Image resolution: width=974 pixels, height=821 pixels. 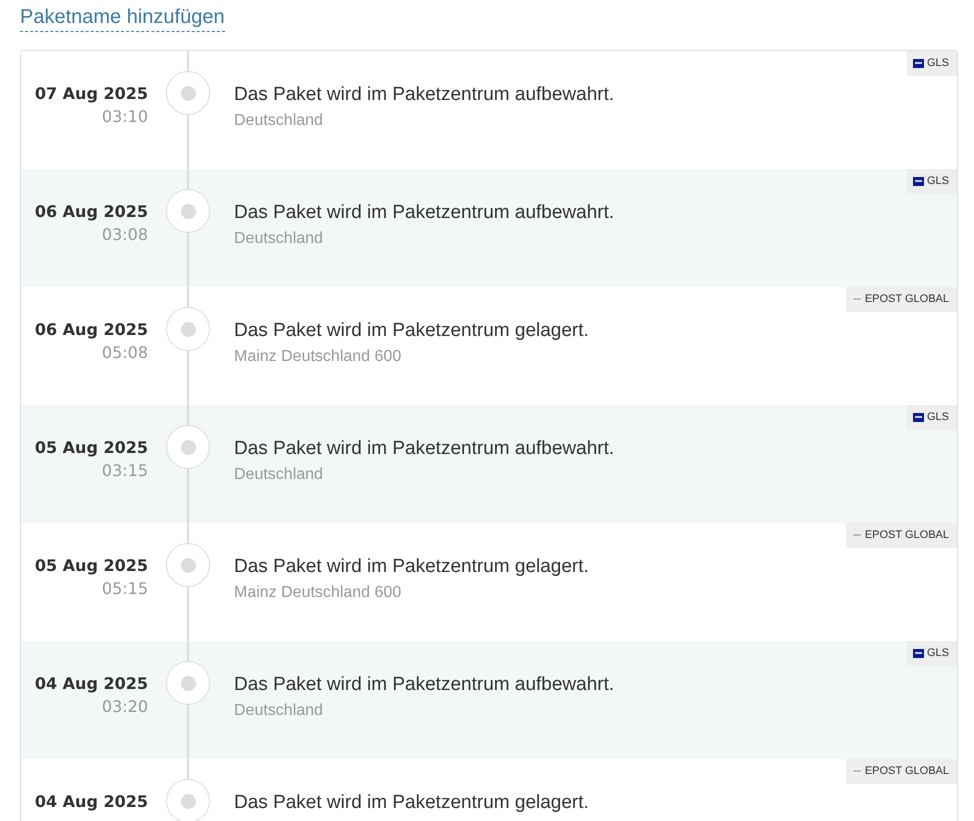 What do you see at coordinates (125, 588) in the screenshot?
I see `event-time: 05:15` at bounding box center [125, 588].